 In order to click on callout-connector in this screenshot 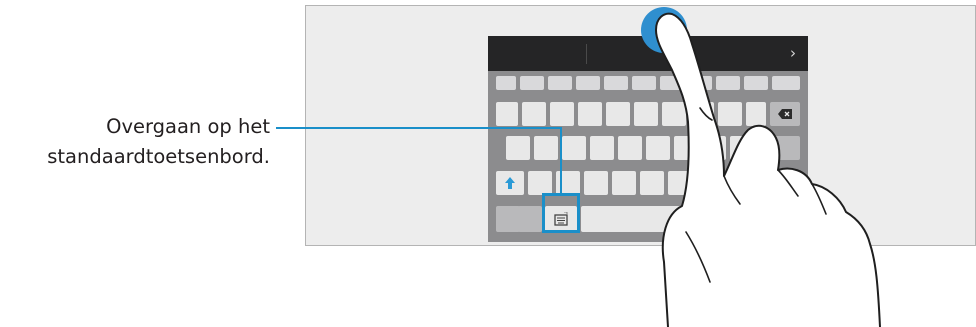, I will do `click(419, 160)`.